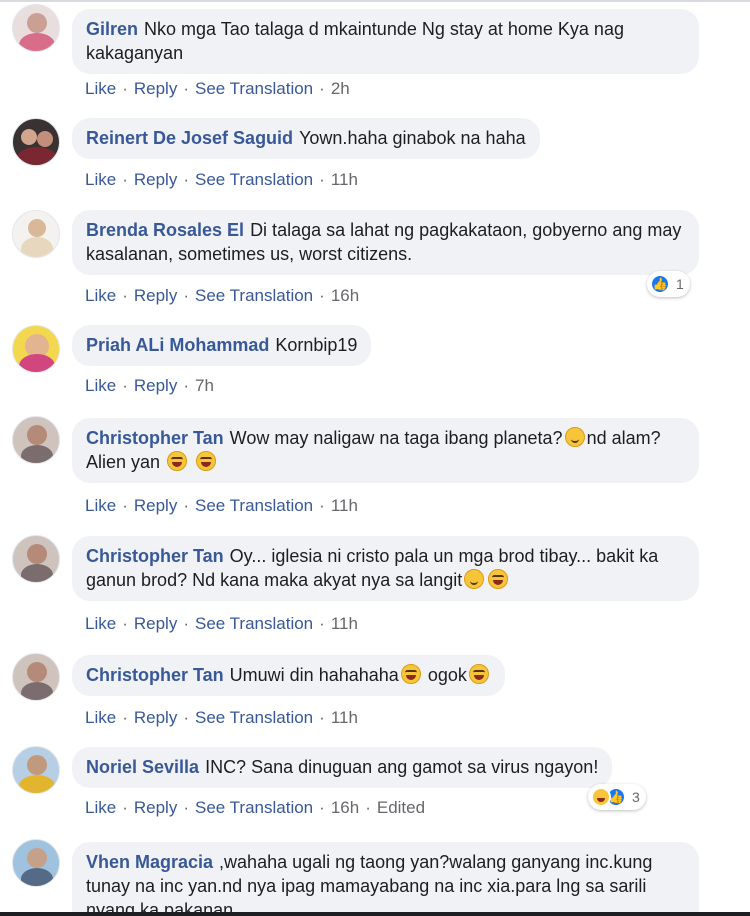  I want to click on comment-text: Wow may naligaw na taga ibang planeta?, so click(396, 438).